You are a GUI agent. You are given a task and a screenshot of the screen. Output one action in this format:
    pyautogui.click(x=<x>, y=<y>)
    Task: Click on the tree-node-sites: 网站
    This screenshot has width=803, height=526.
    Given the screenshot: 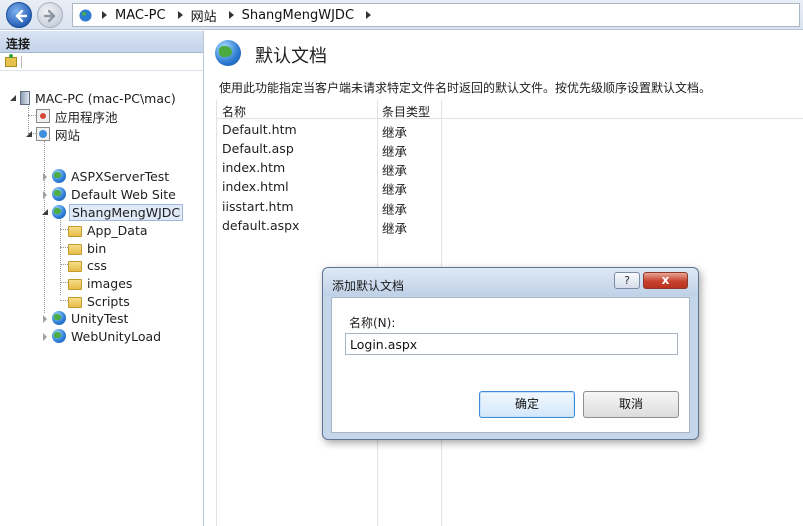 What is the action you would take?
    pyautogui.click(x=53, y=134)
    